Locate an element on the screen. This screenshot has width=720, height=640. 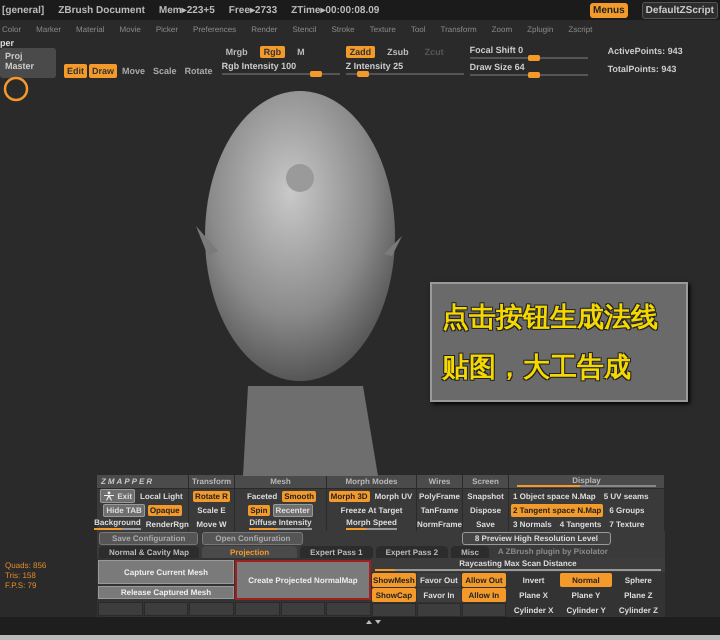
mode-button: Mrgb is located at coordinates (237, 52).